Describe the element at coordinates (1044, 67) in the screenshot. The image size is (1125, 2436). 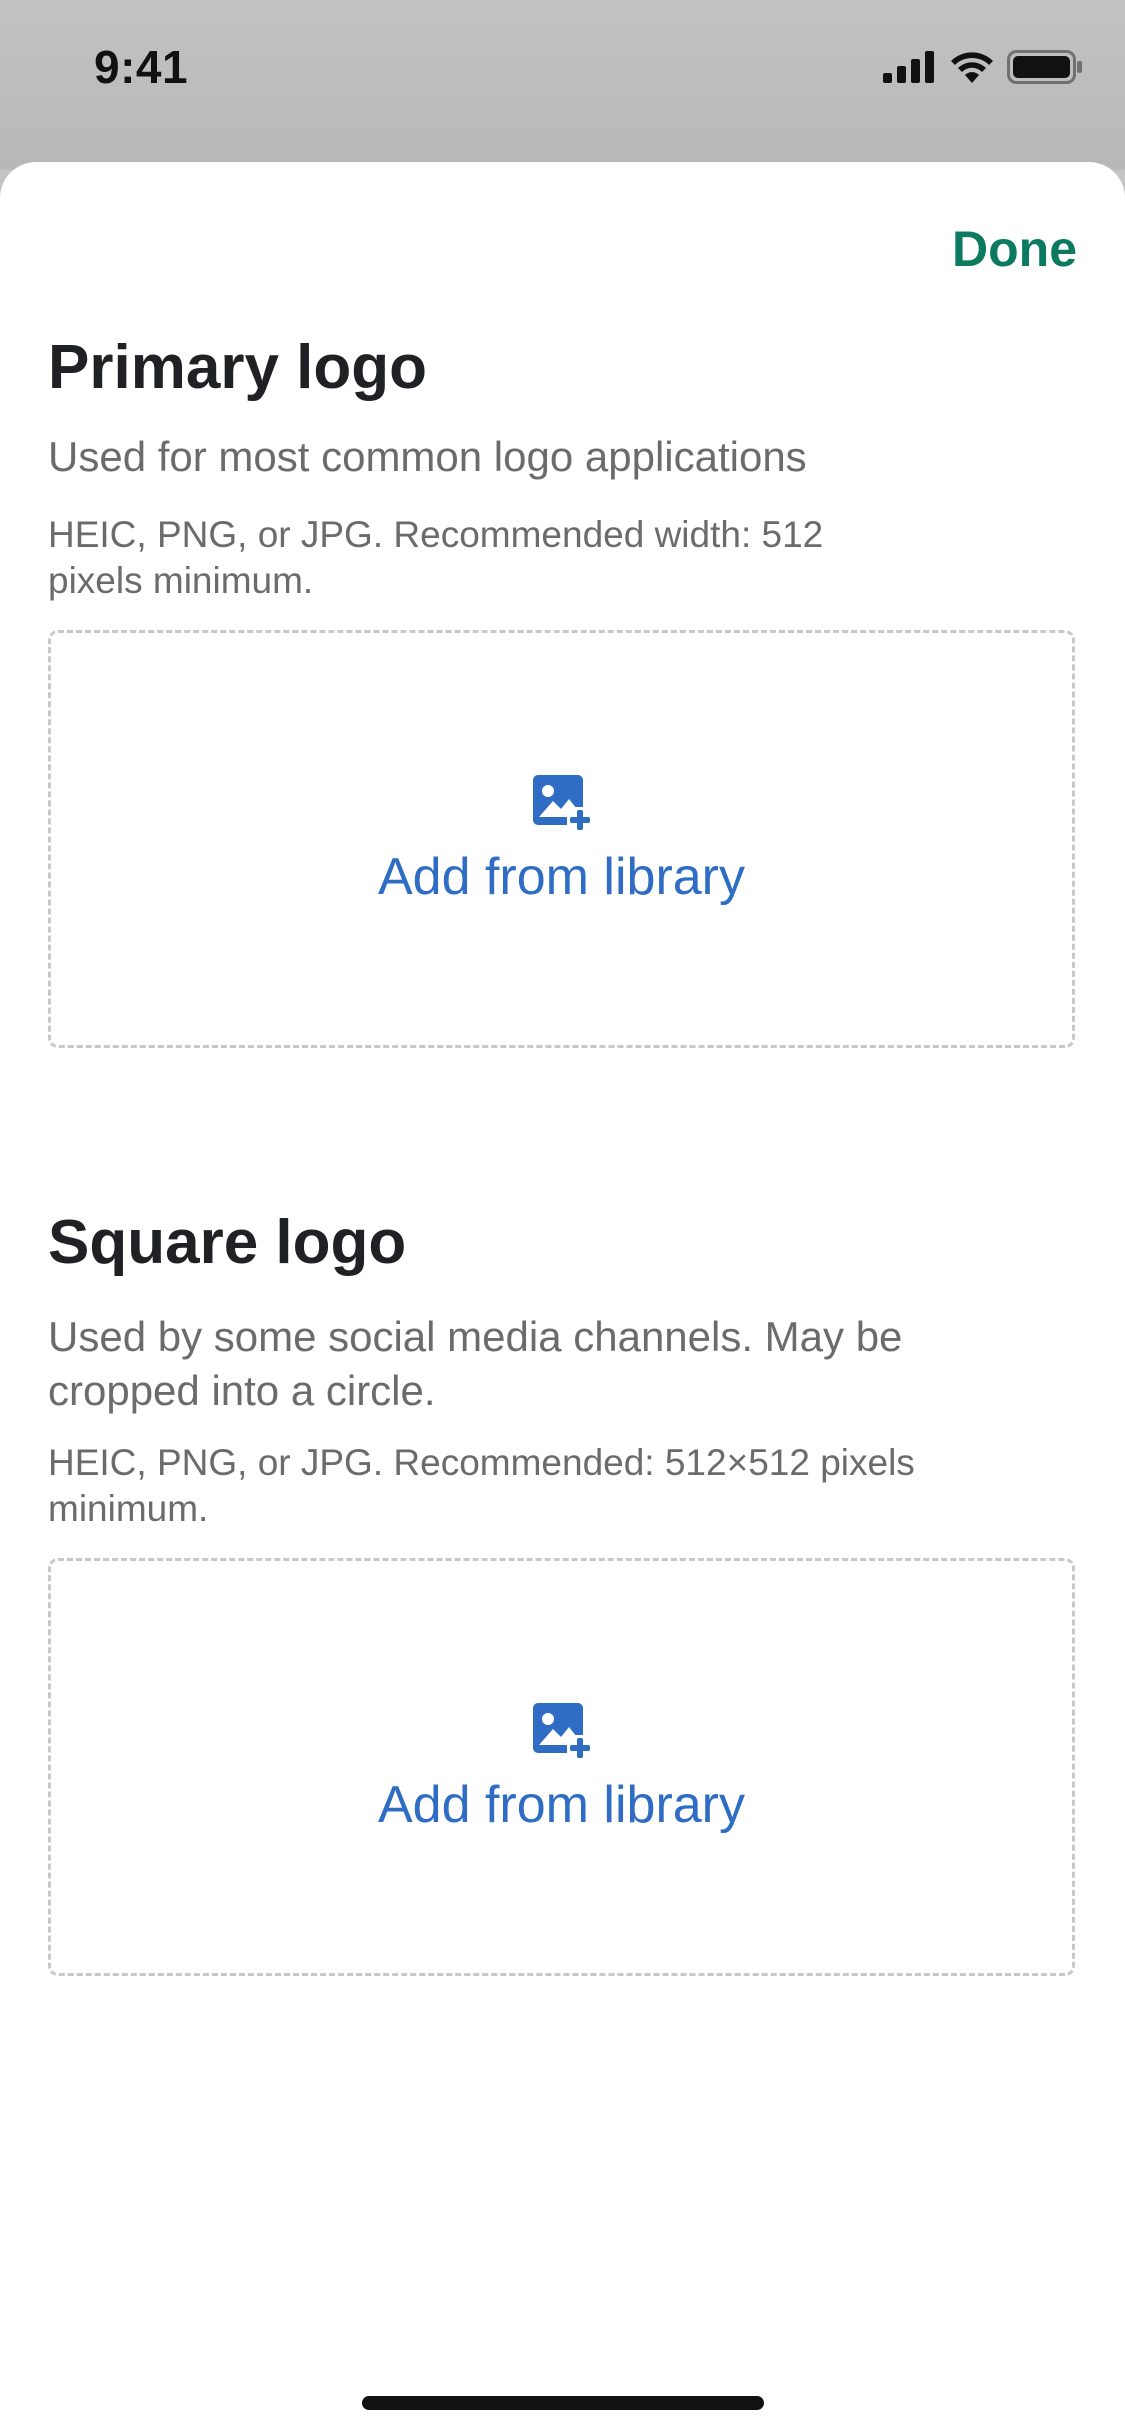
I see `battery-icon` at that location.